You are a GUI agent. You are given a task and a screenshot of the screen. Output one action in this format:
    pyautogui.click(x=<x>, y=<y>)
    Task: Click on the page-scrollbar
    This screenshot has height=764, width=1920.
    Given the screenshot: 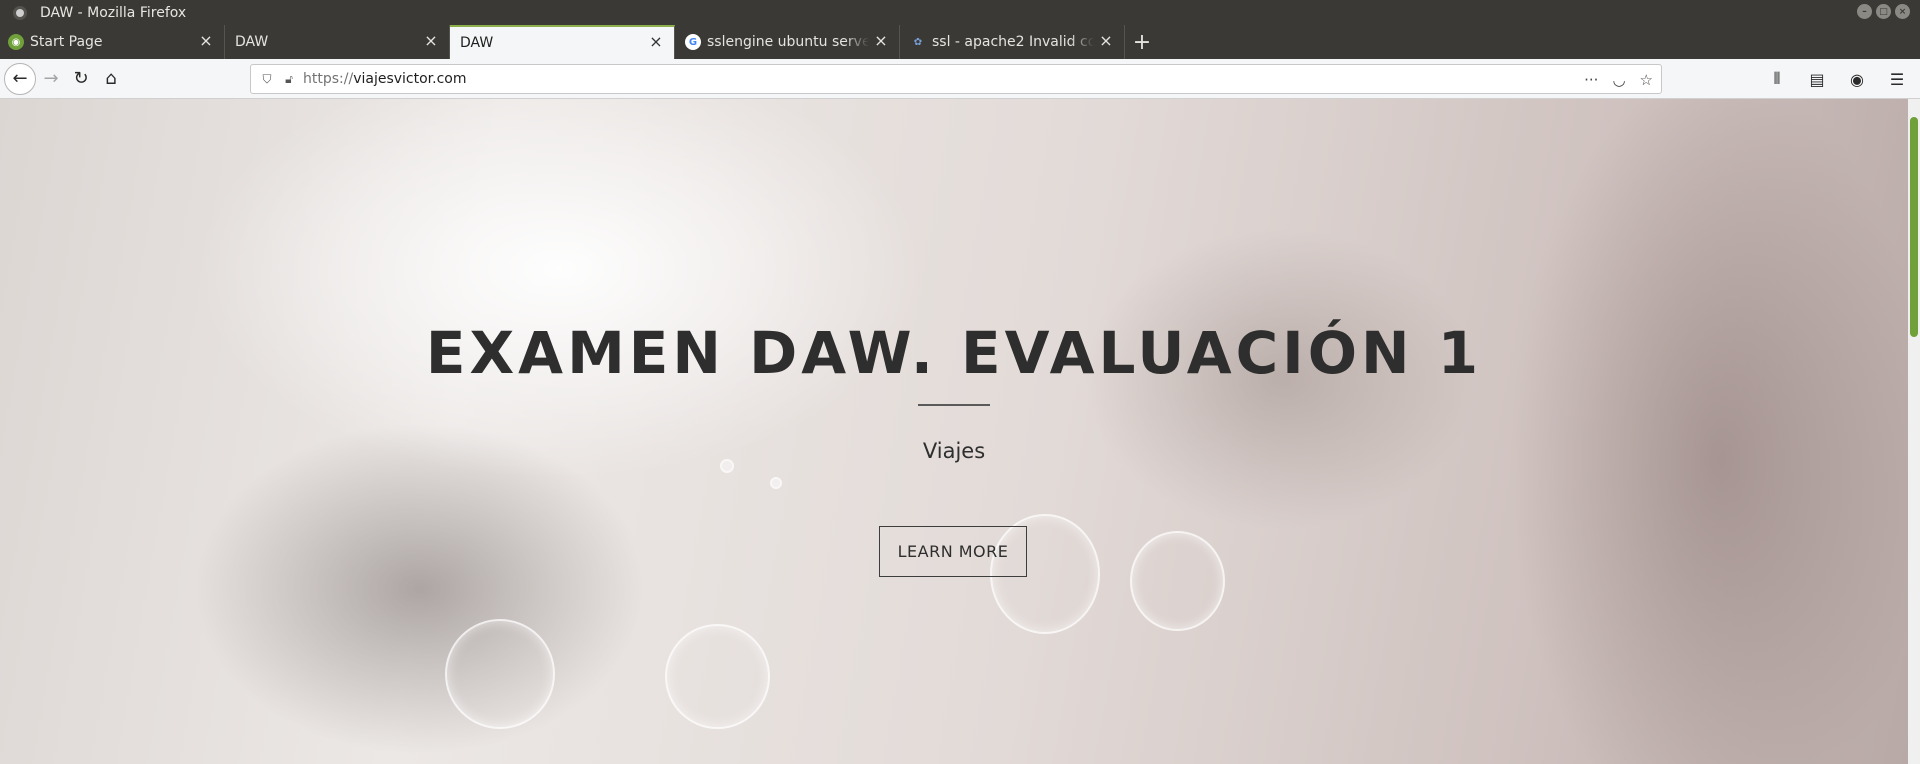 What is the action you would take?
    pyautogui.click(x=1914, y=431)
    